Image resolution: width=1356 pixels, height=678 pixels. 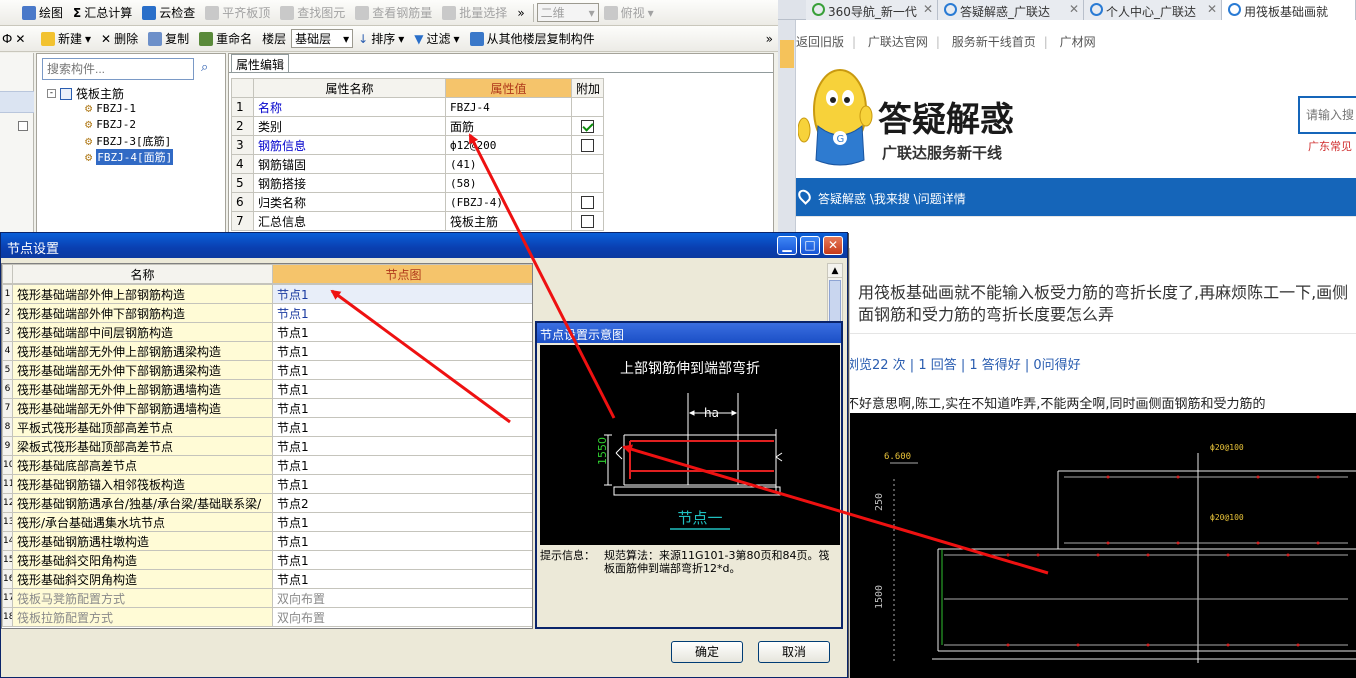 What do you see at coordinates (707, 652) in the screenshot?
I see `ok-button: 确定` at bounding box center [707, 652].